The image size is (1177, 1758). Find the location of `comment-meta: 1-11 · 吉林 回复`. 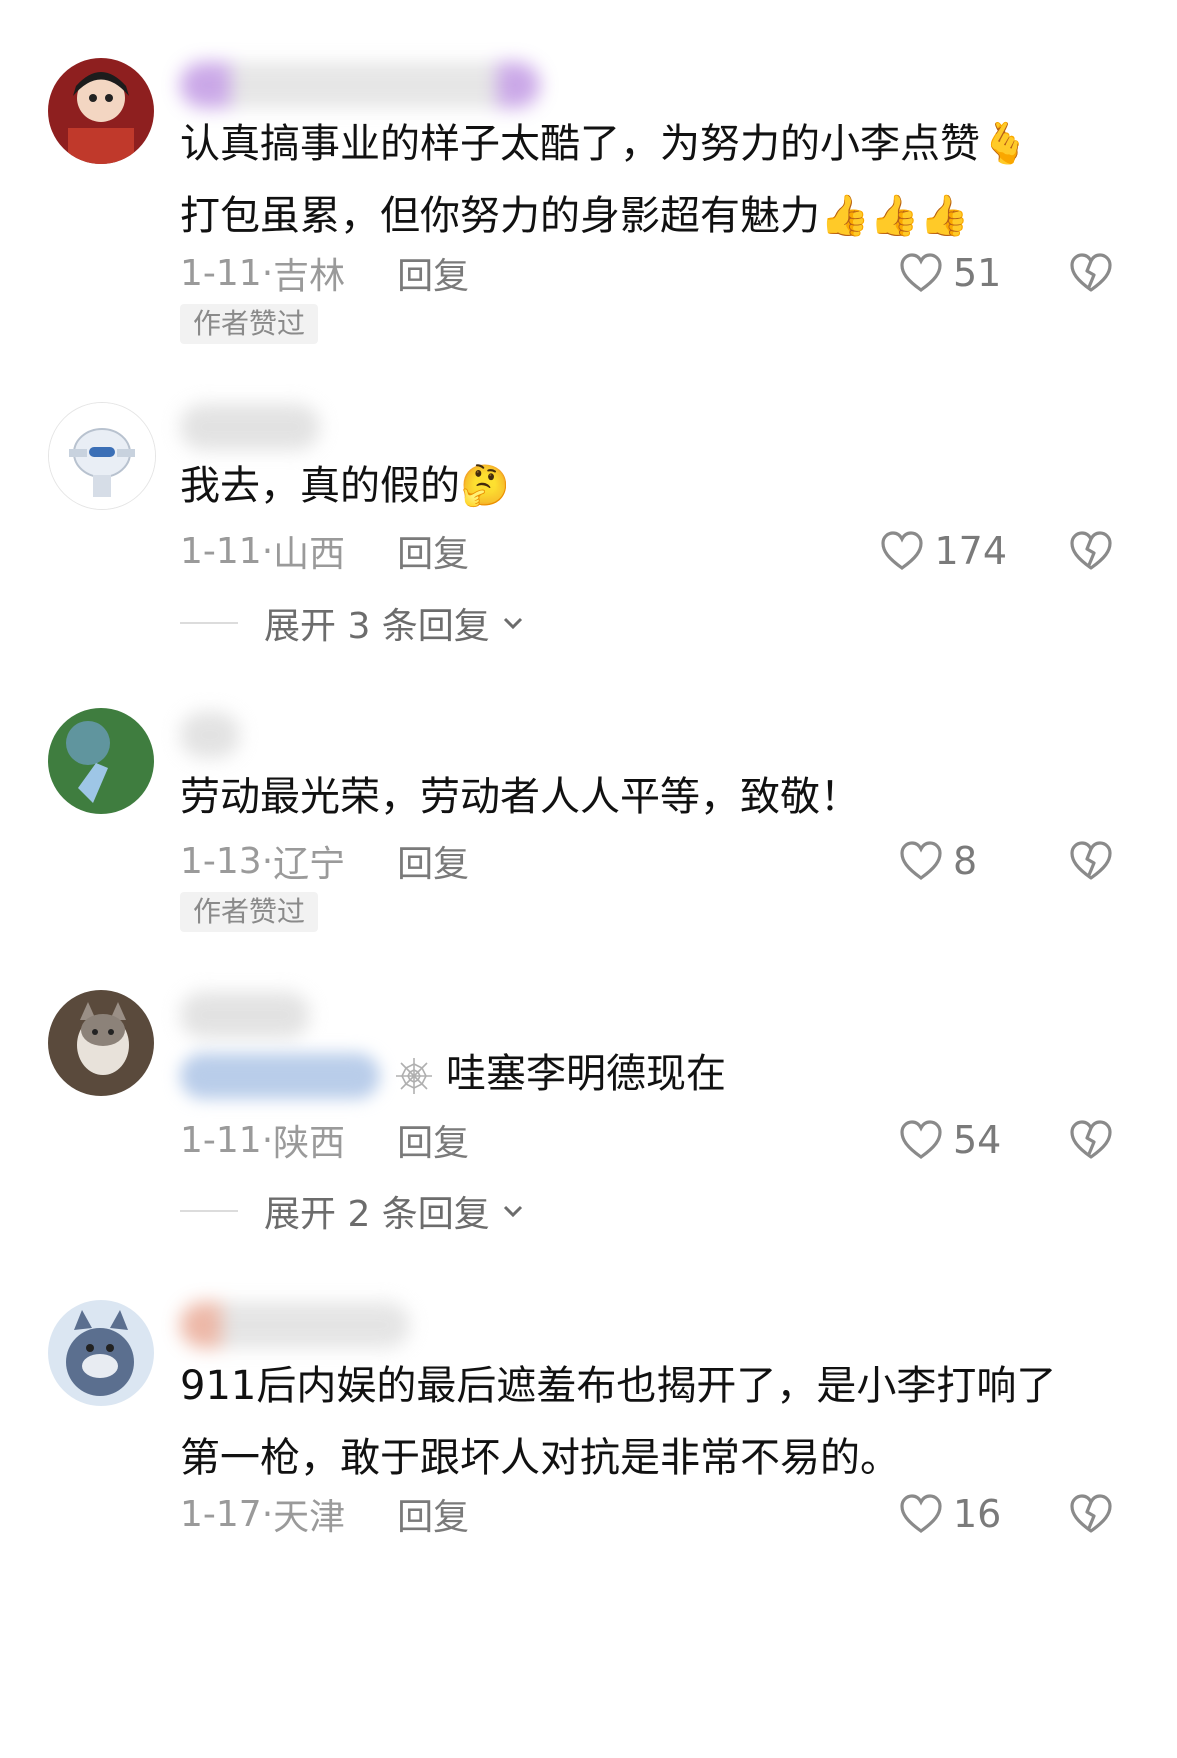

comment-meta: 1-11 · 吉林 回复 is located at coordinates (324, 273).